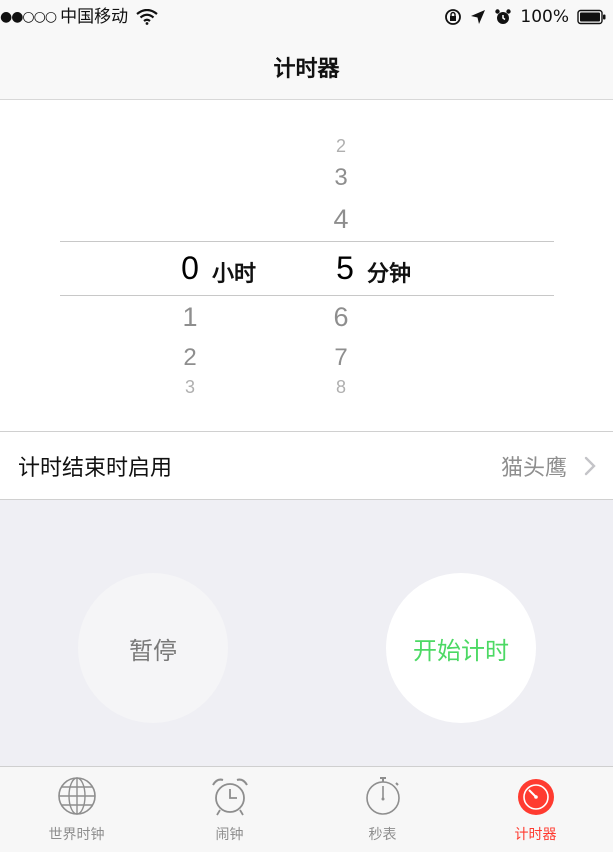  I want to click on wifi-icon, so click(147, 17).